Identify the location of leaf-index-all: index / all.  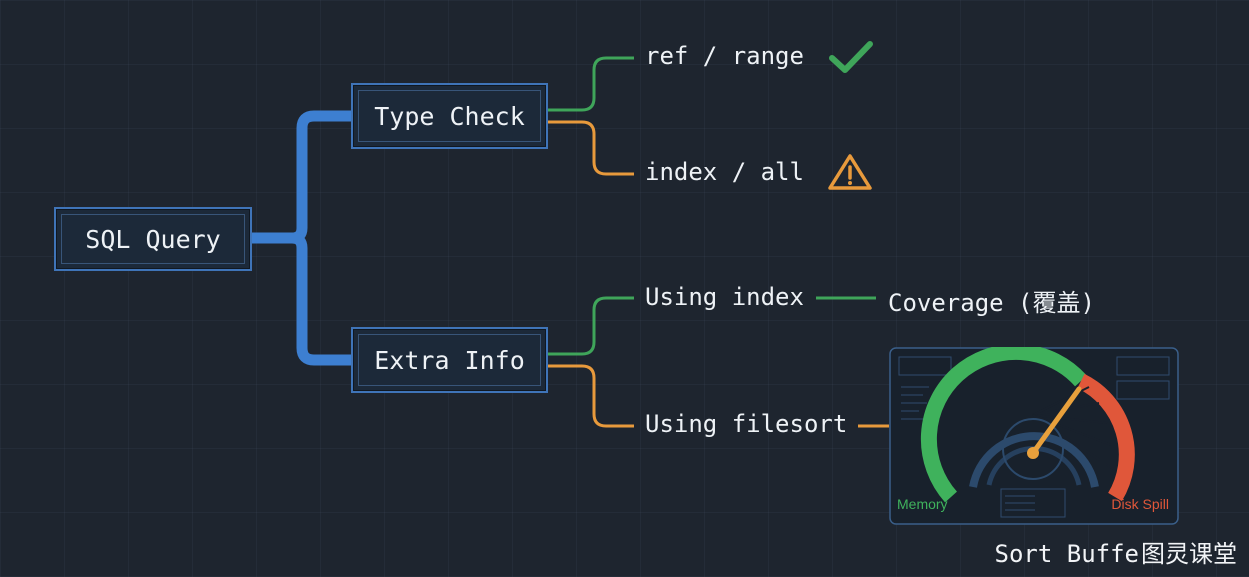
(724, 172).